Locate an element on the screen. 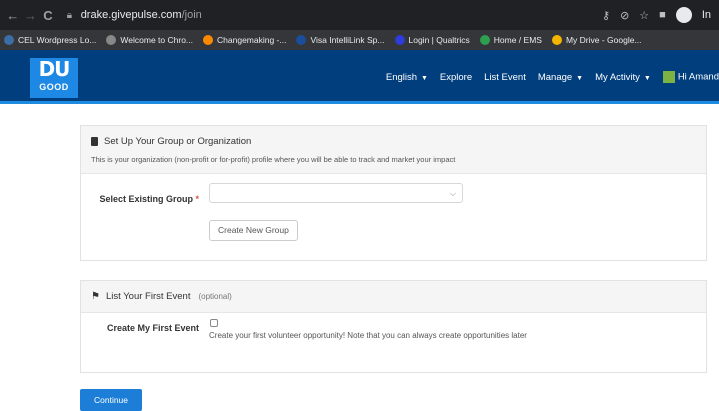 The width and height of the screenshot is (719, 411). toolbar-icons: ⚷ ⊘ ☆ ■ In is located at coordinates (660, 15).